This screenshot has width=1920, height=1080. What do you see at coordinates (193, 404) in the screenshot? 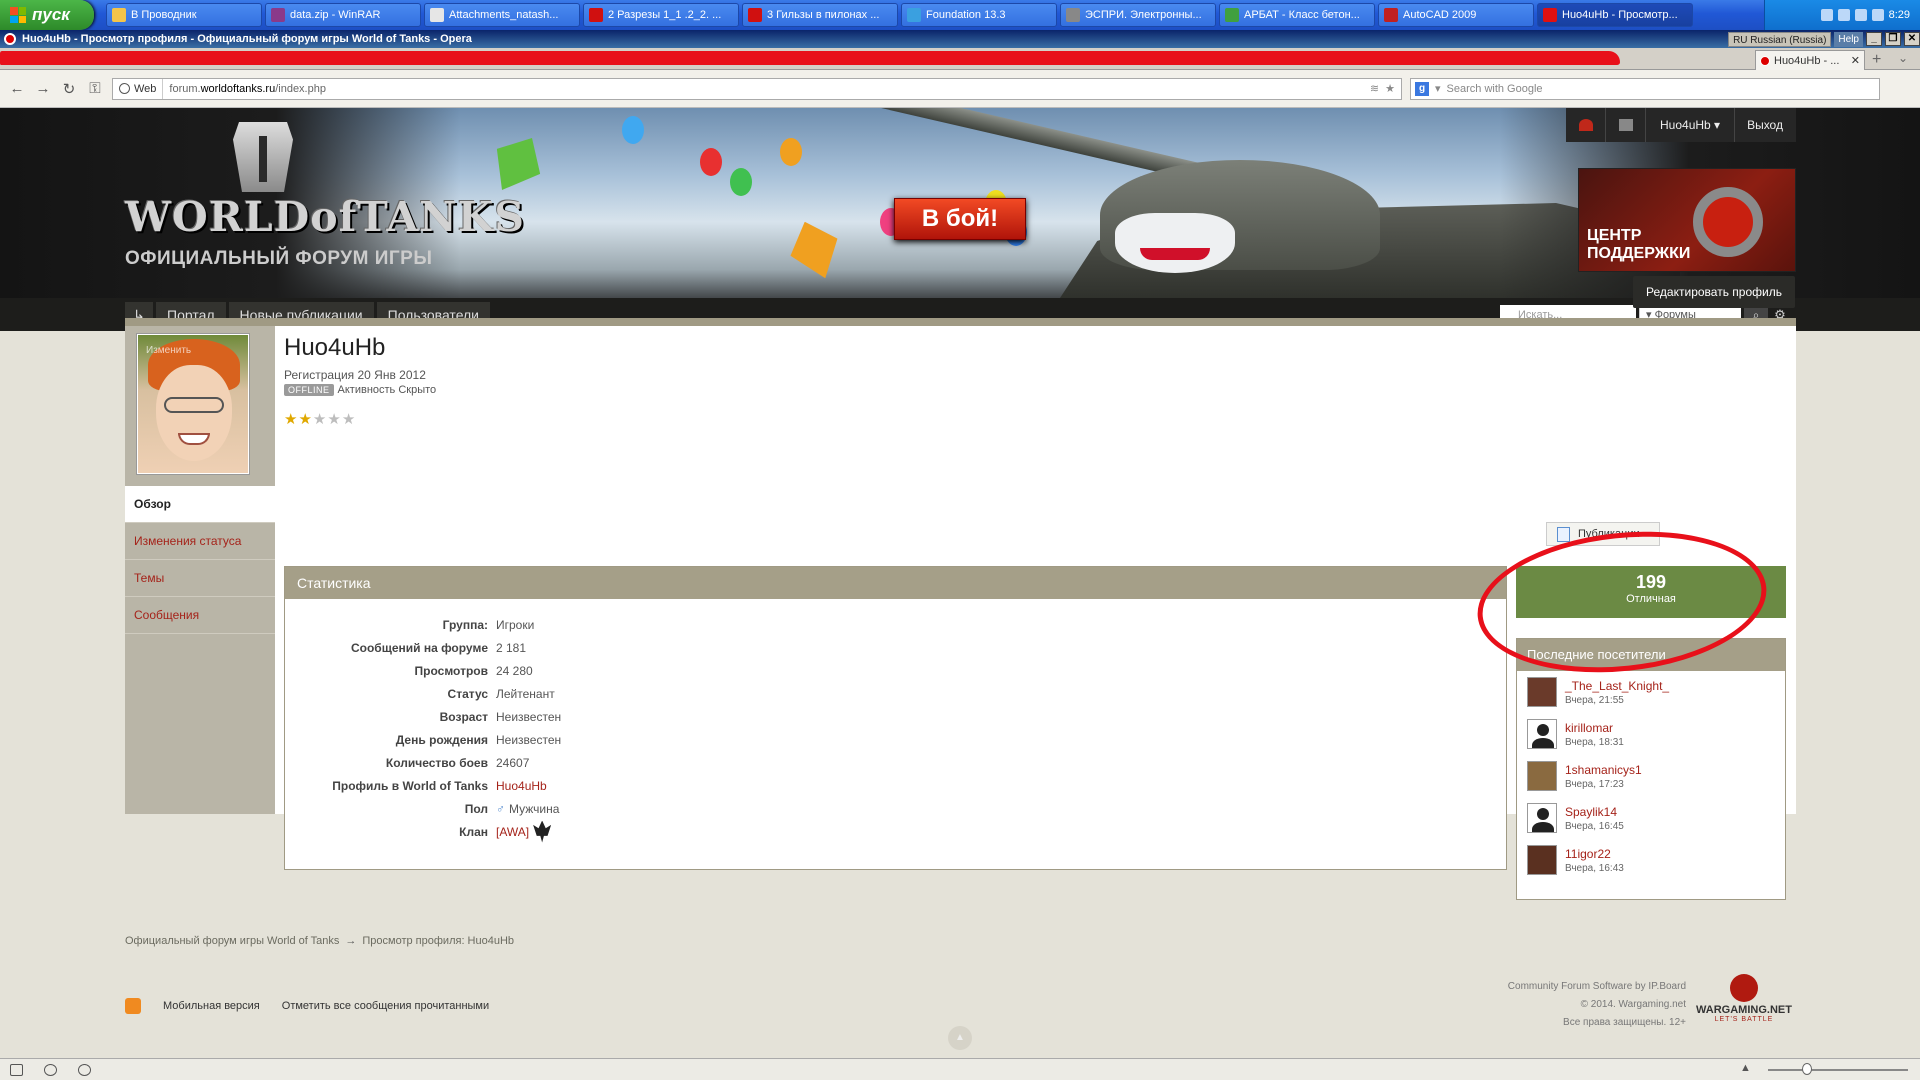
I see `avatar: Изменить` at bounding box center [193, 404].